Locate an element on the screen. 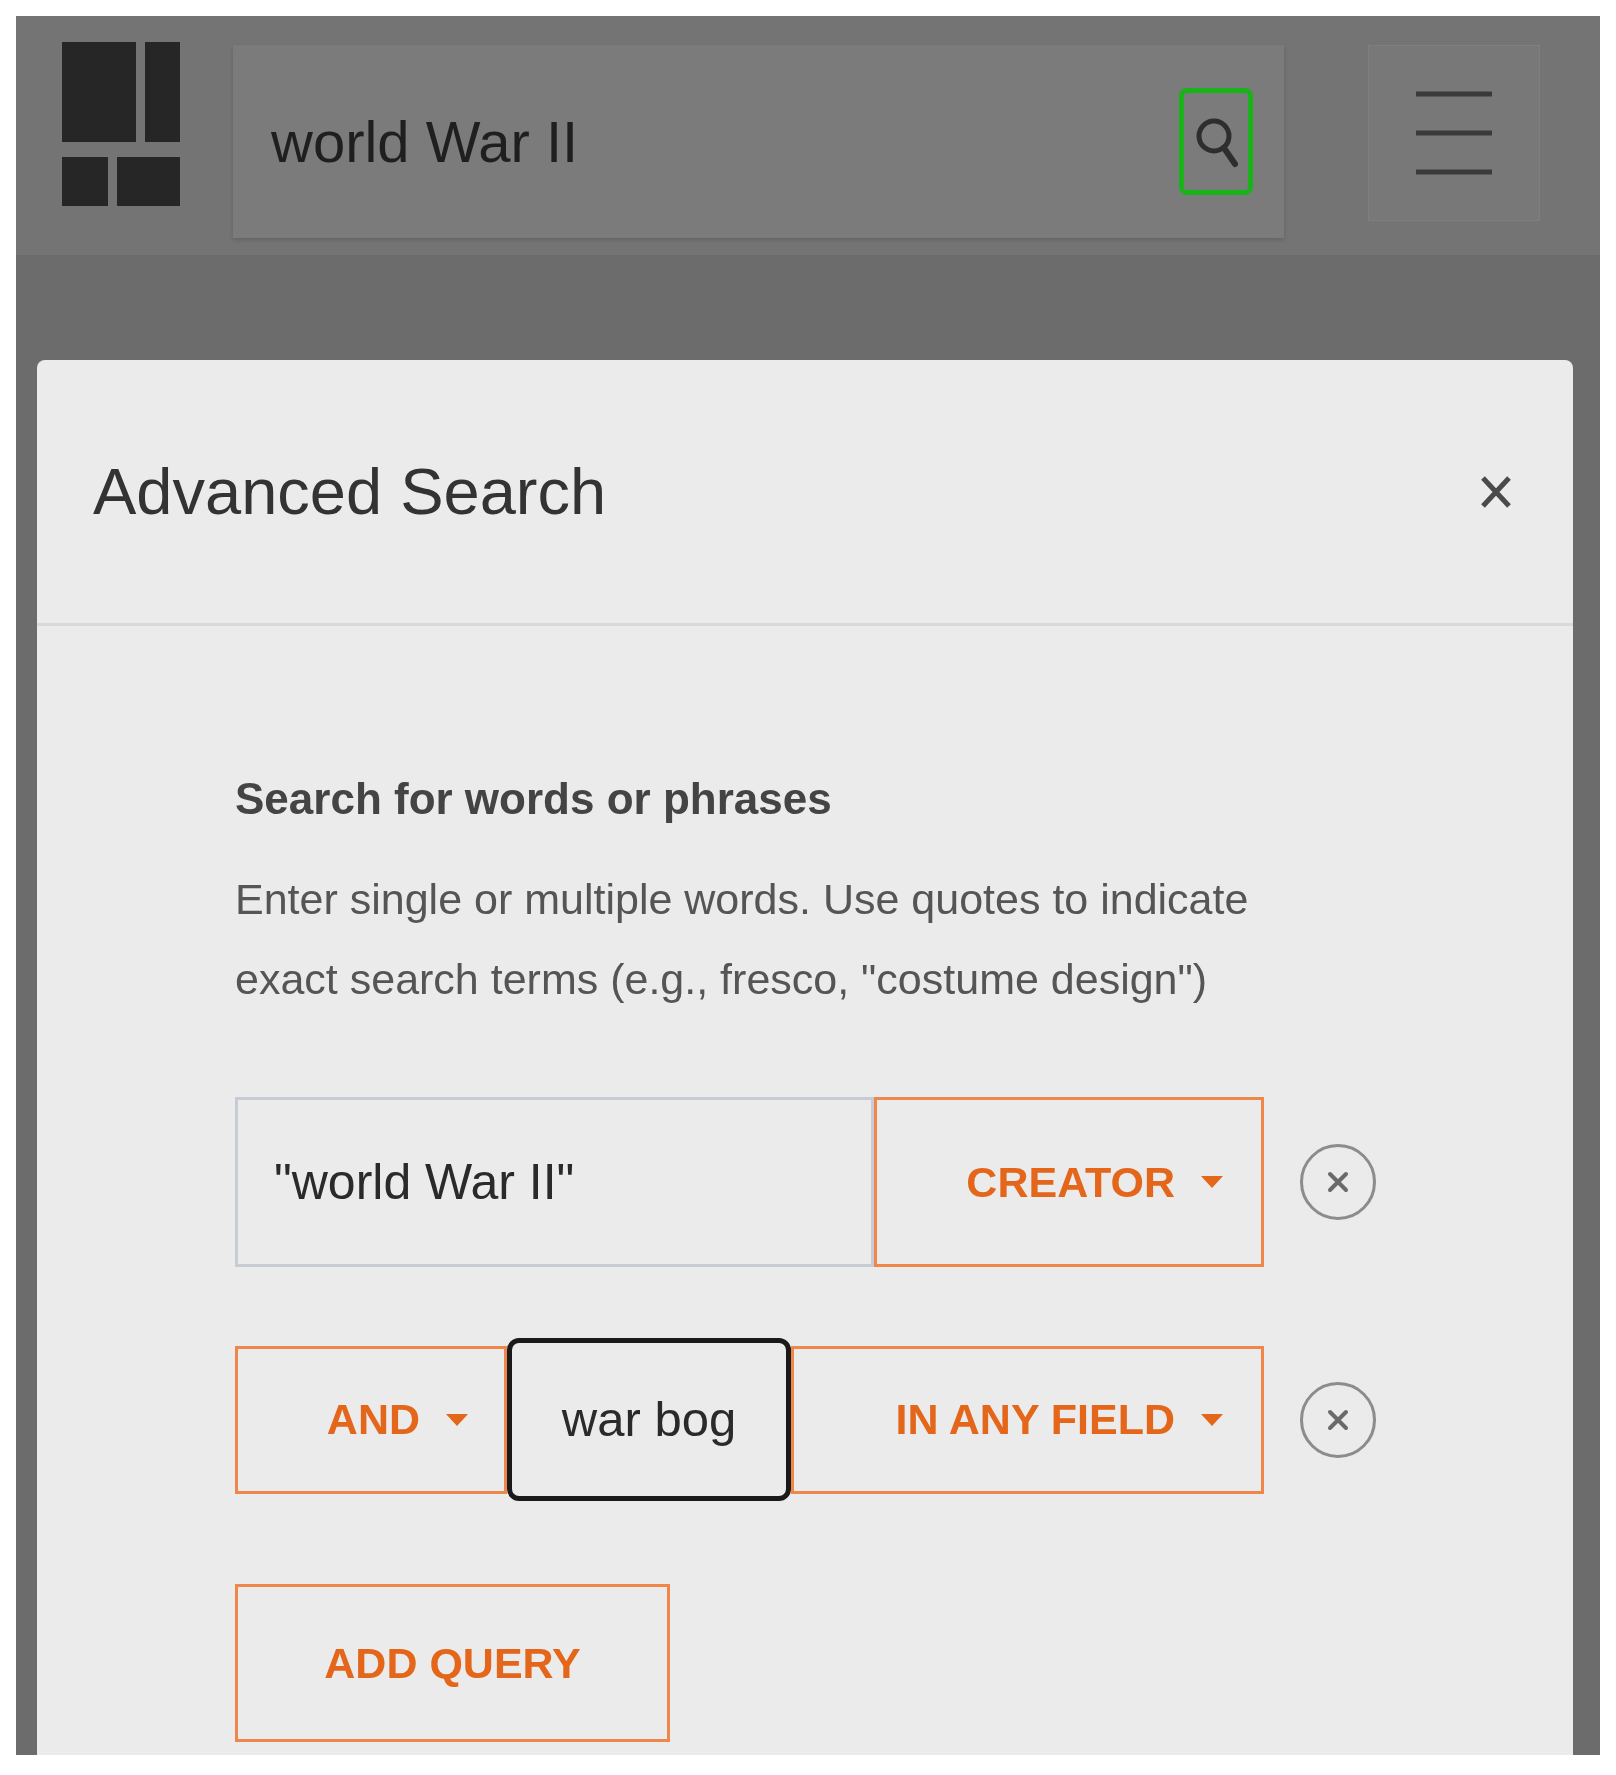  logo-icon is located at coordinates (121, 124).